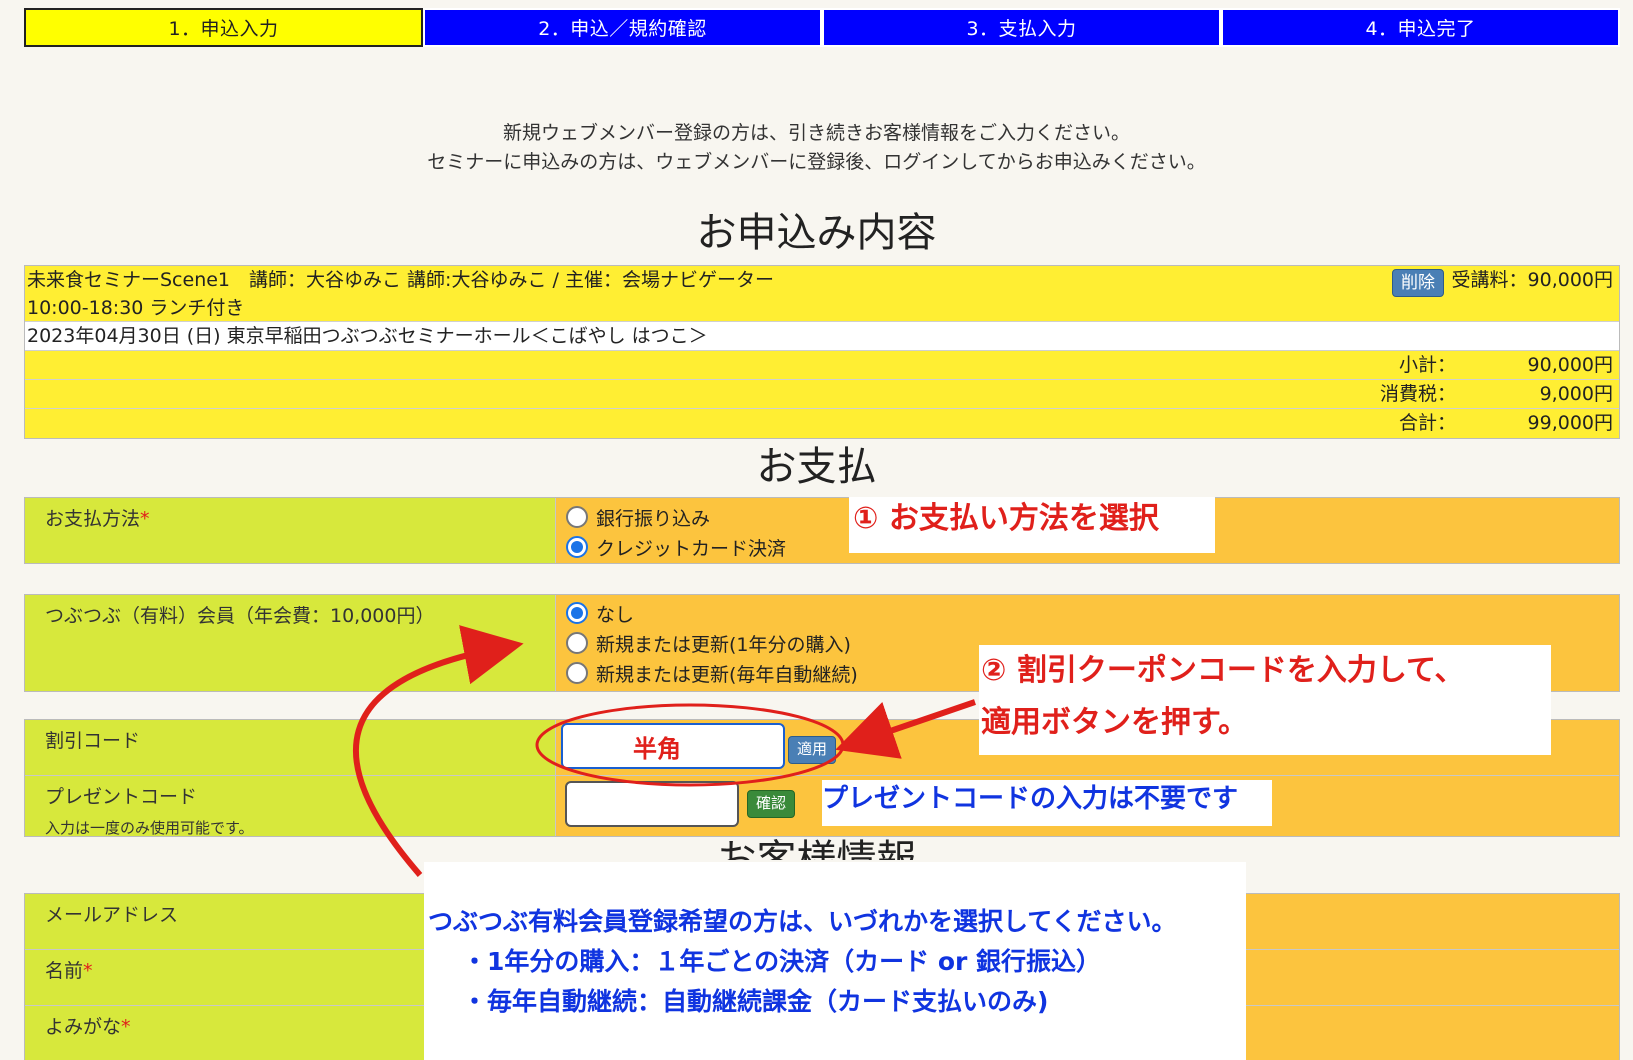 The width and height of the screenshot is (1633, 1060). I want to click on name-label-text: 名前, so click(64, 971).